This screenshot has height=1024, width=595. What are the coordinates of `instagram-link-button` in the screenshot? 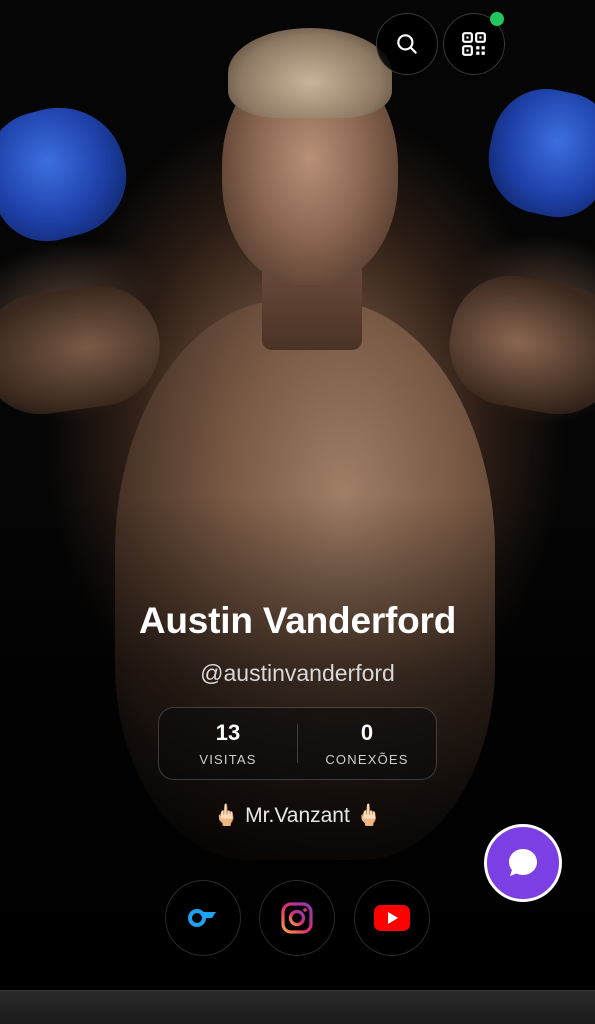 It's located at (297, 918).